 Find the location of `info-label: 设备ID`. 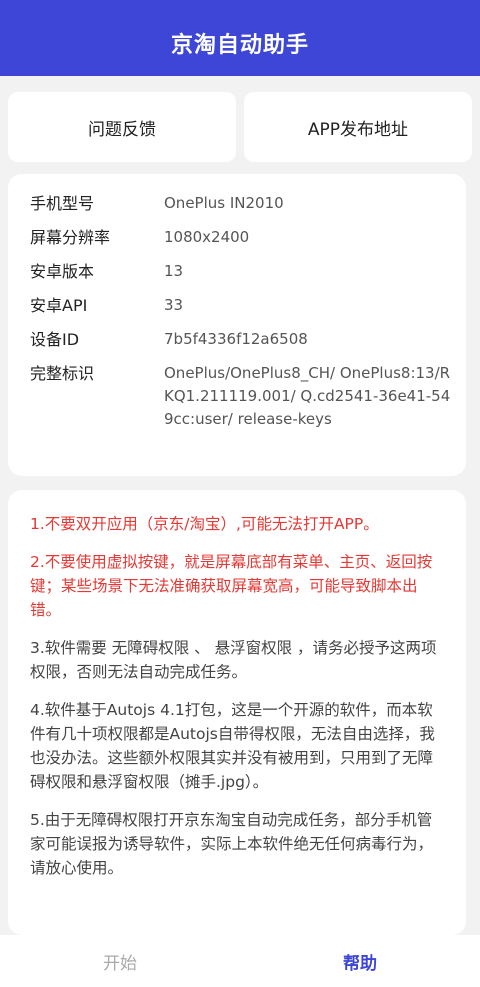

info-label: 设备ID is located at coordinates (55, 339).